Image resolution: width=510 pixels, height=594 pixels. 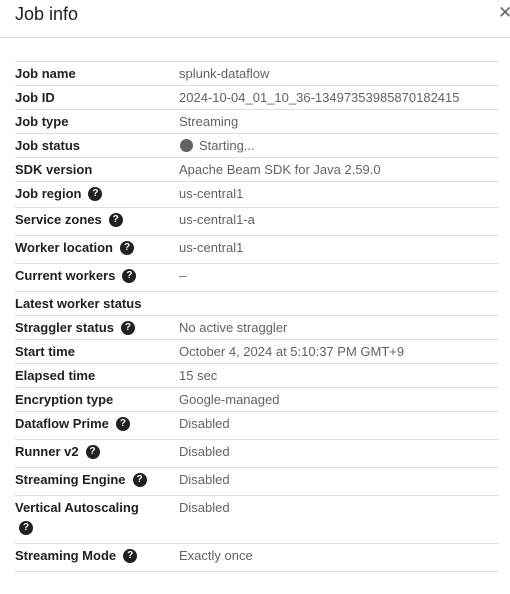 I want to click on field-label-line: Dataflow Prime?, so click(x=97, y=424).